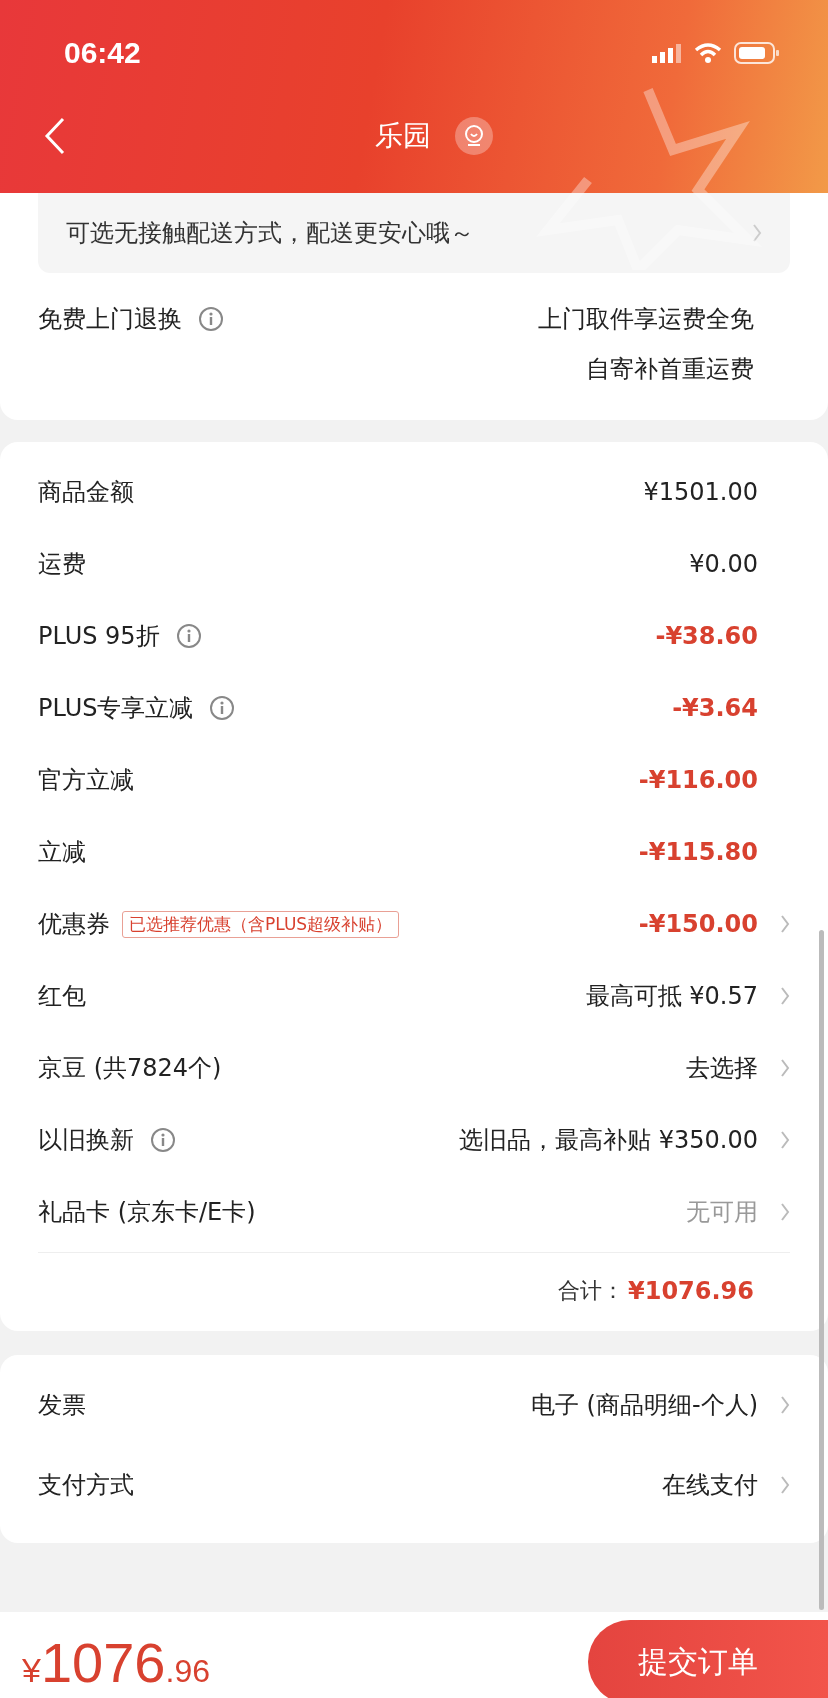  What do you see at coordinates (722, 1068) in the screenshot?
I see `row-value: 去选择` at bounding box center [722, 1068].